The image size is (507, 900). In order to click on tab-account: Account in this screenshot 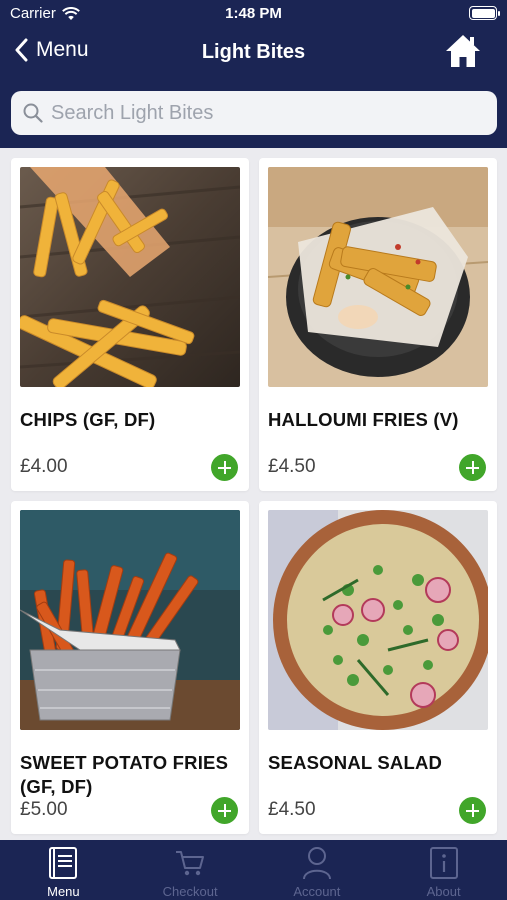, I will do `click(317, 870)`.